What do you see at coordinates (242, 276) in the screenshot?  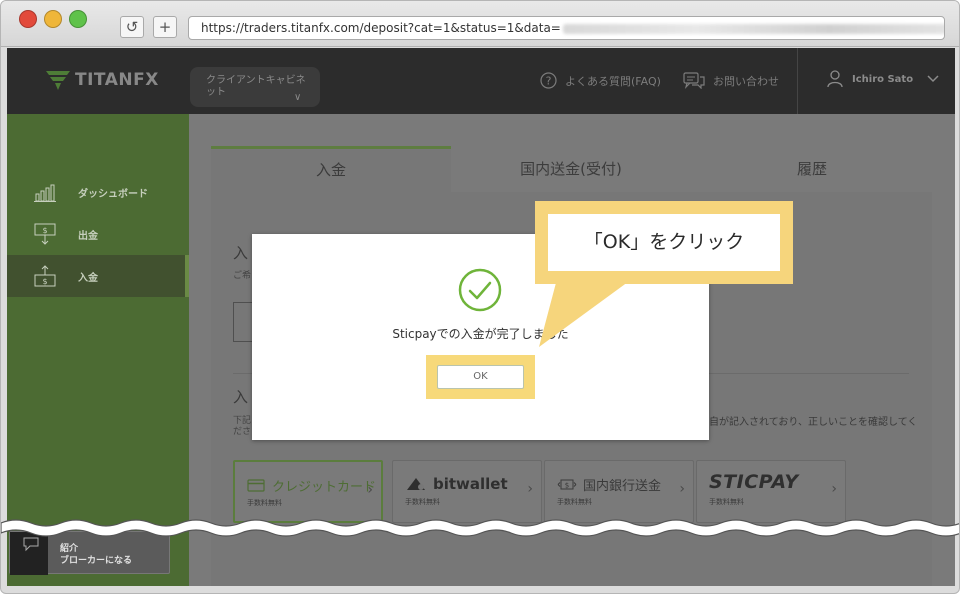 I see `section-description: ご希` at bounding box center [242, 276].